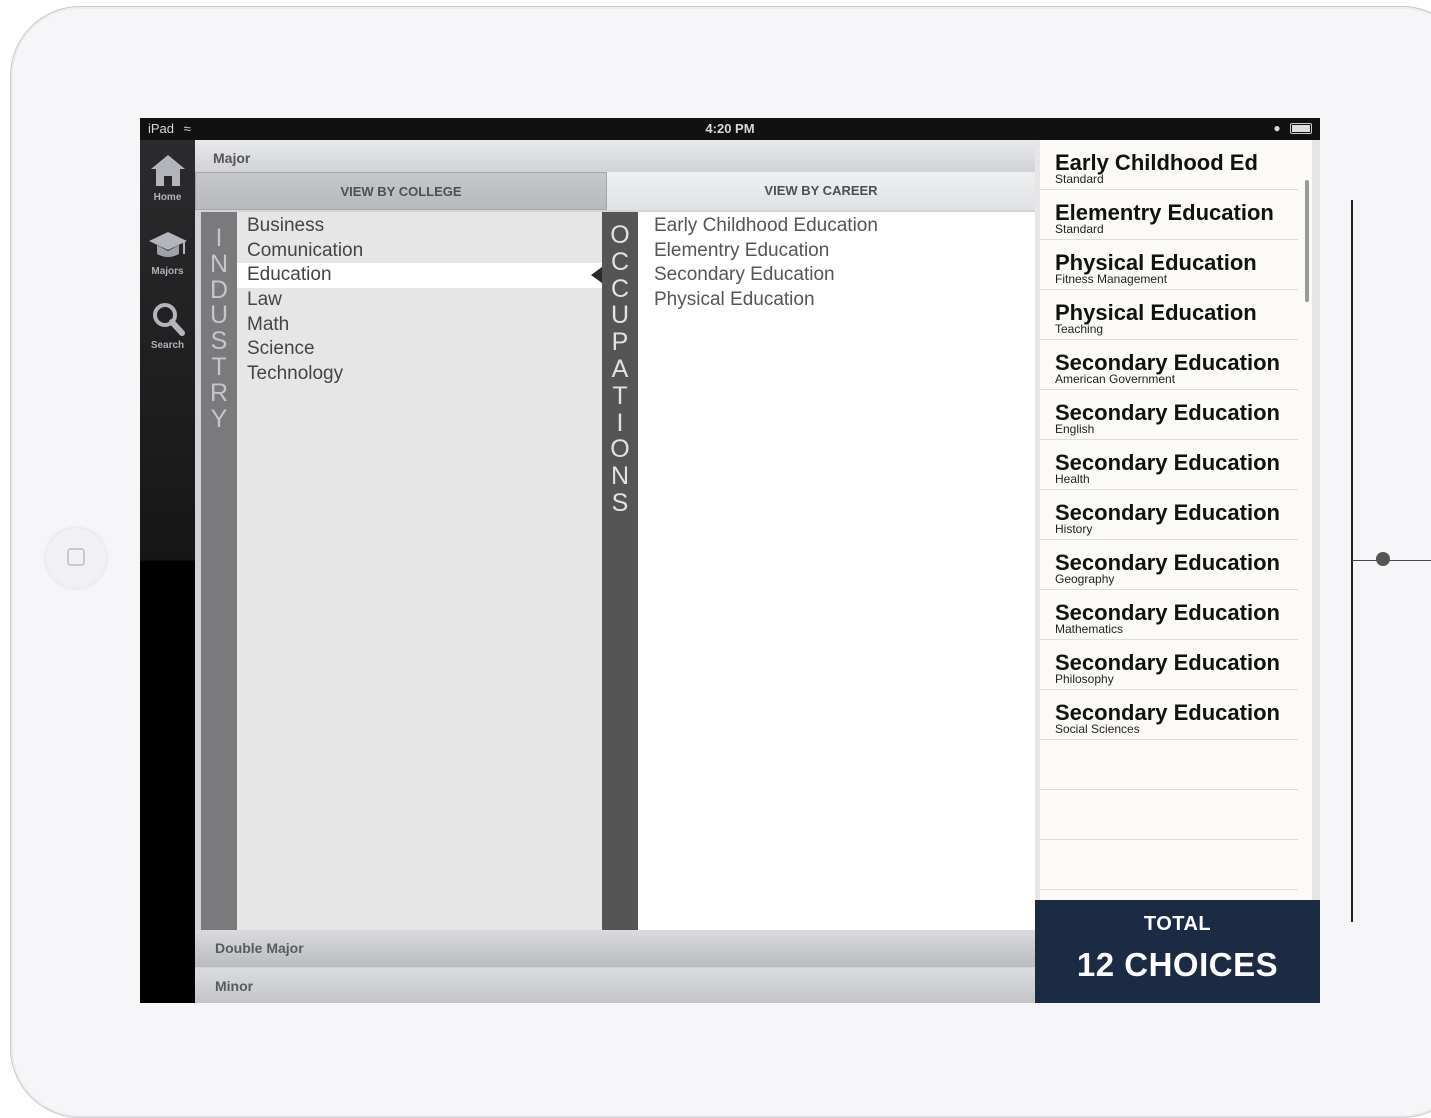 This screenshot has height=1118, width=1431. I want to click on annotation-dot, so click(1383, 559).